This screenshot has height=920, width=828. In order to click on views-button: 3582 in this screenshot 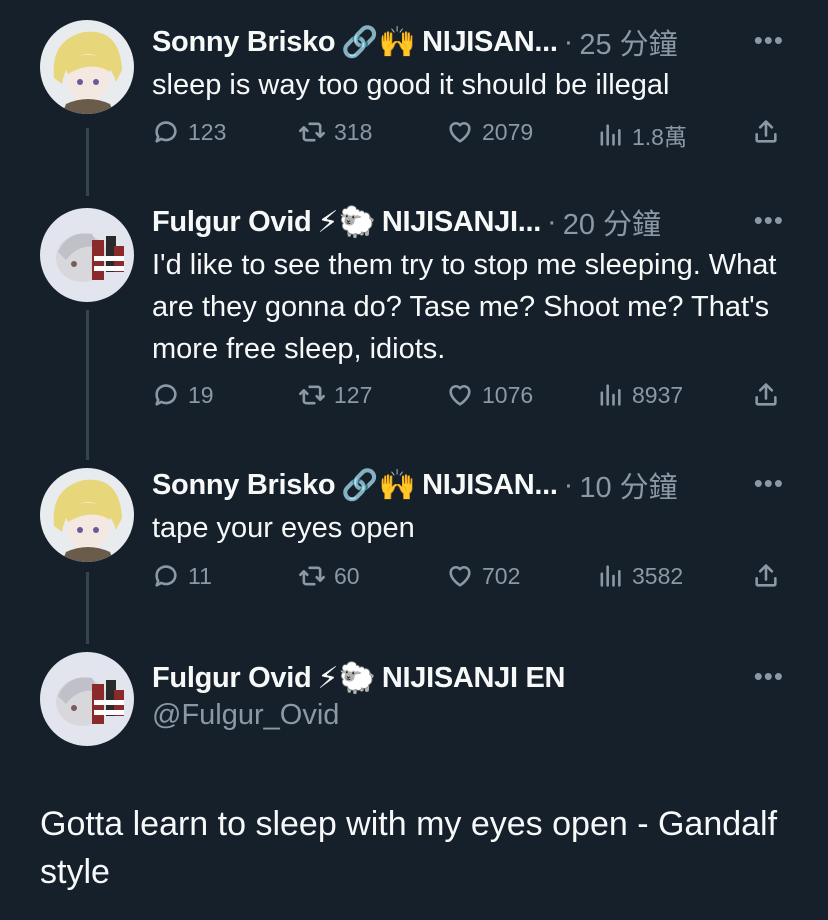, I will do `click(639, 576)`.